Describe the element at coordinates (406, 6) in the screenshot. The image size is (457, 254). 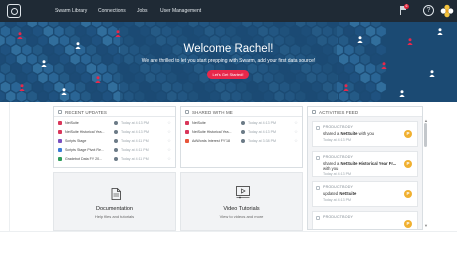
I see `notification-count-badge: 6` at that location.